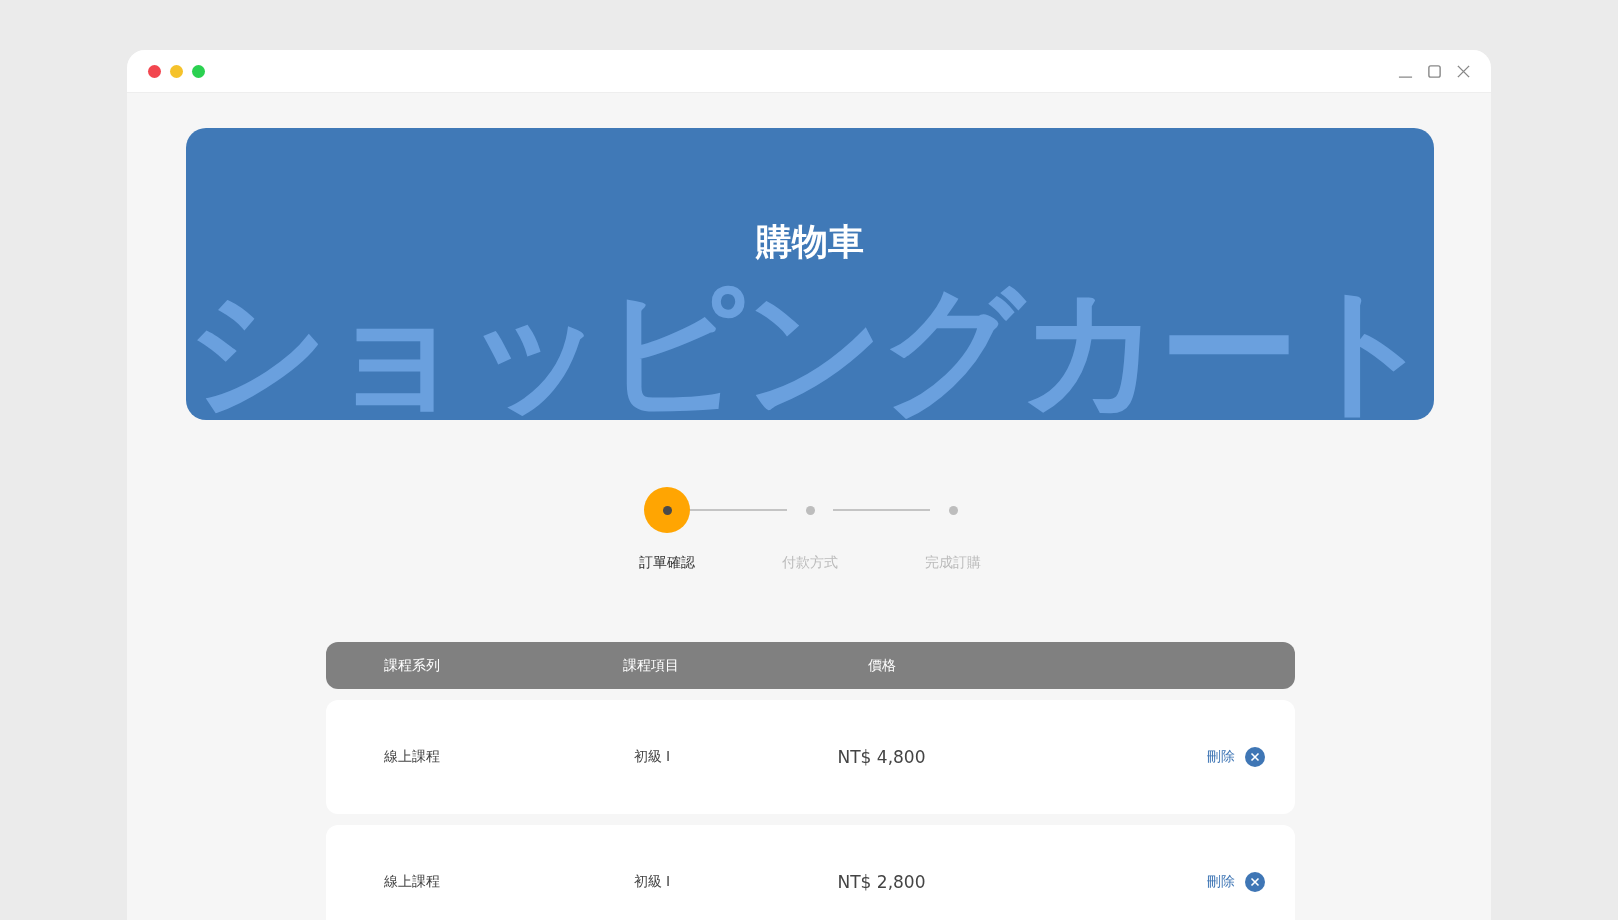 The height and width of the screenshot is (920, 1618). What do you see at coordinates (198, 71) in the screenshot?
I see `zoom-dot-icon` at bounding box center [198, 71].